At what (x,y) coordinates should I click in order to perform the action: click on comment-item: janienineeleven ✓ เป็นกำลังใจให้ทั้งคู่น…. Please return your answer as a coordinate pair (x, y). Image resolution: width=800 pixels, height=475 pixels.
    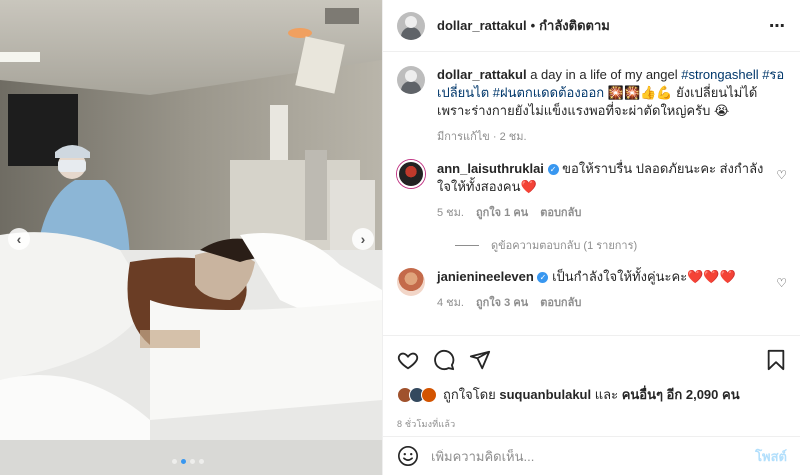
    Looking at the image, I should click on (592, 290).